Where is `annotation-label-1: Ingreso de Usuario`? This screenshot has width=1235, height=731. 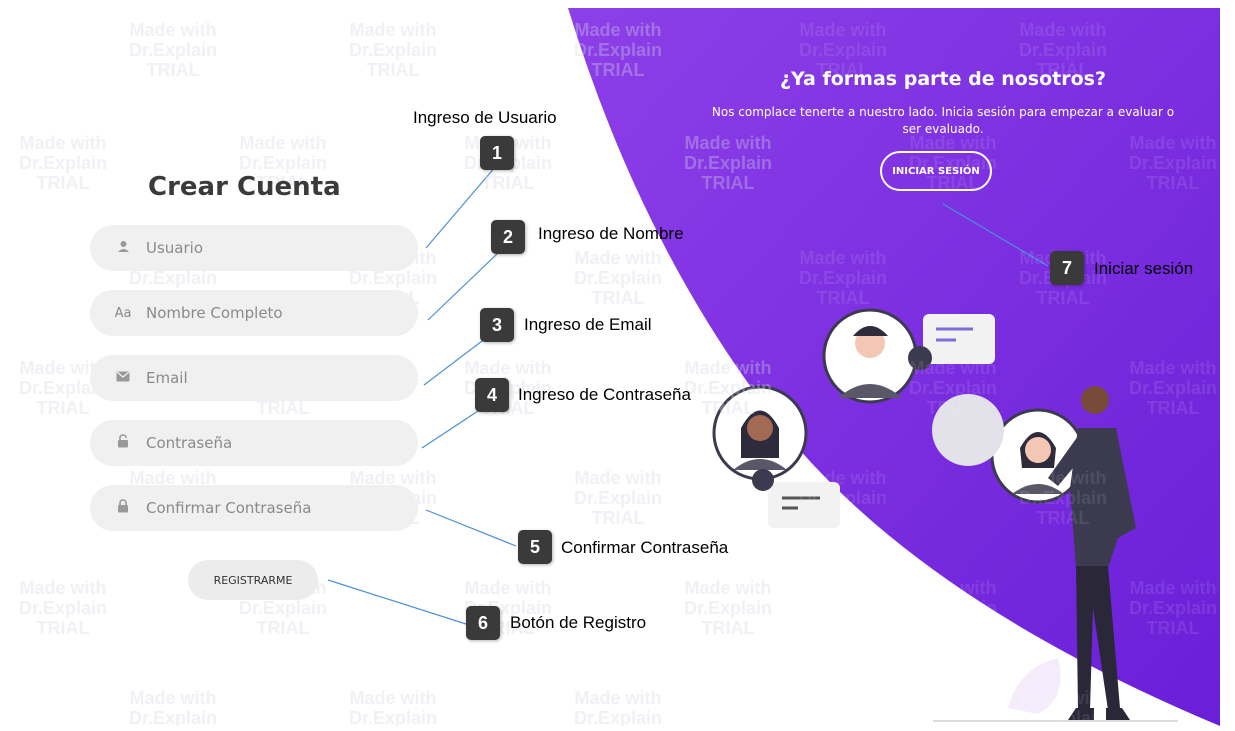 annotation-label-1: Ingreso de Usuario is located at coordinates (485, 117).